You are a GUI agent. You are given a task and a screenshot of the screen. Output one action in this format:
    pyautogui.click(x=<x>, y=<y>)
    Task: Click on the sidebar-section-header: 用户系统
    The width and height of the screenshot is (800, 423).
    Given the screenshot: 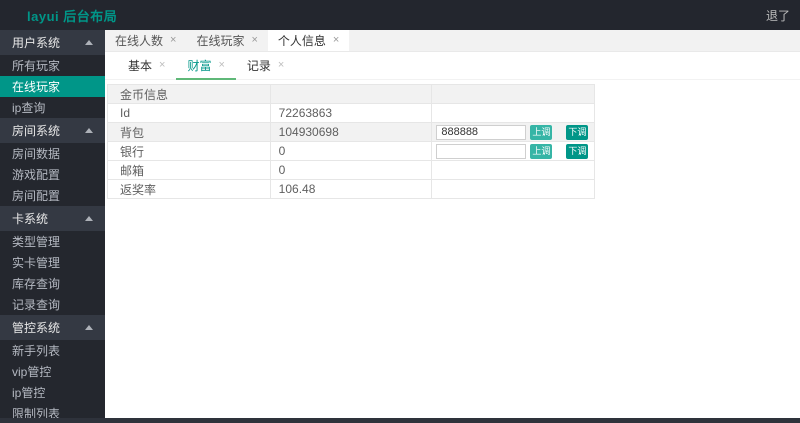 What is the action you would take?
    pyautogui.click(x=52, y=42)
    